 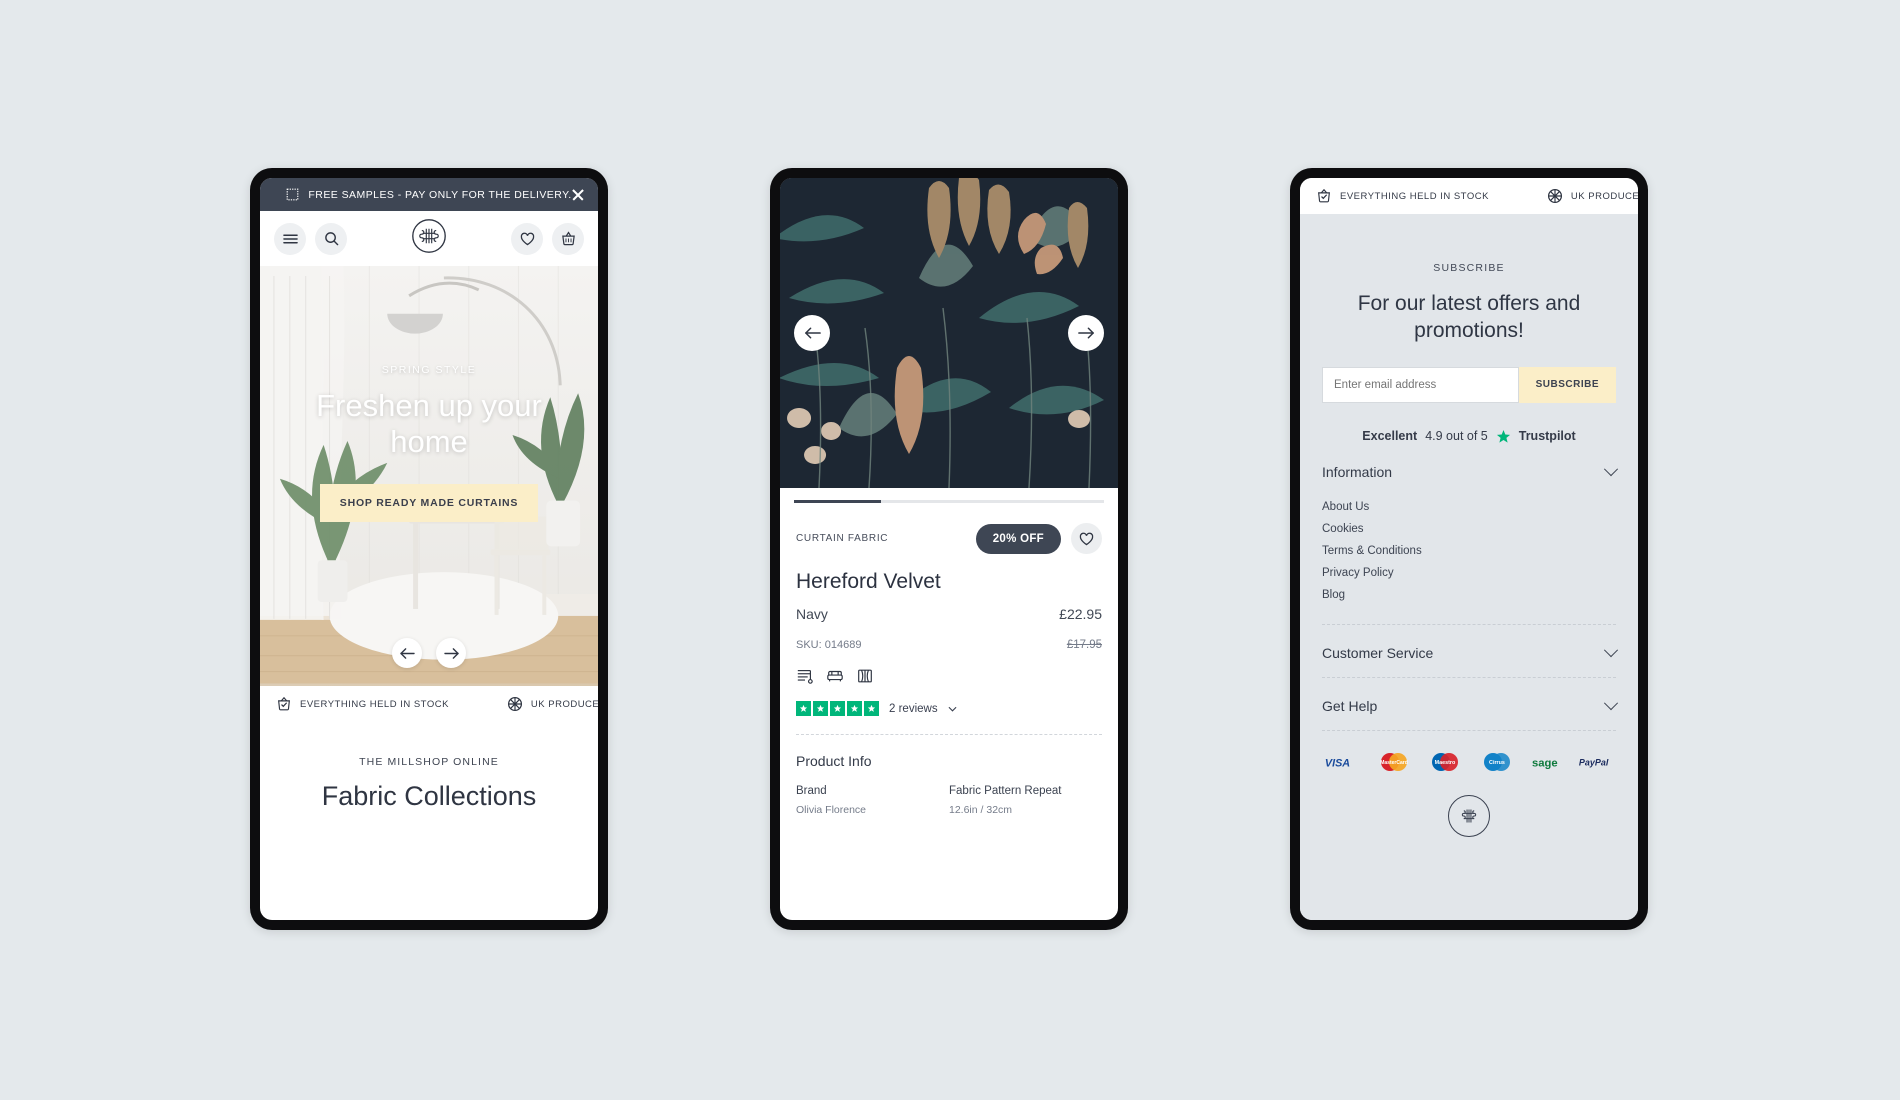 What do you see at coordinates (429, 653) in the screenshot?
I see `hero-carousel-controls` at bounding box center [429, 653].